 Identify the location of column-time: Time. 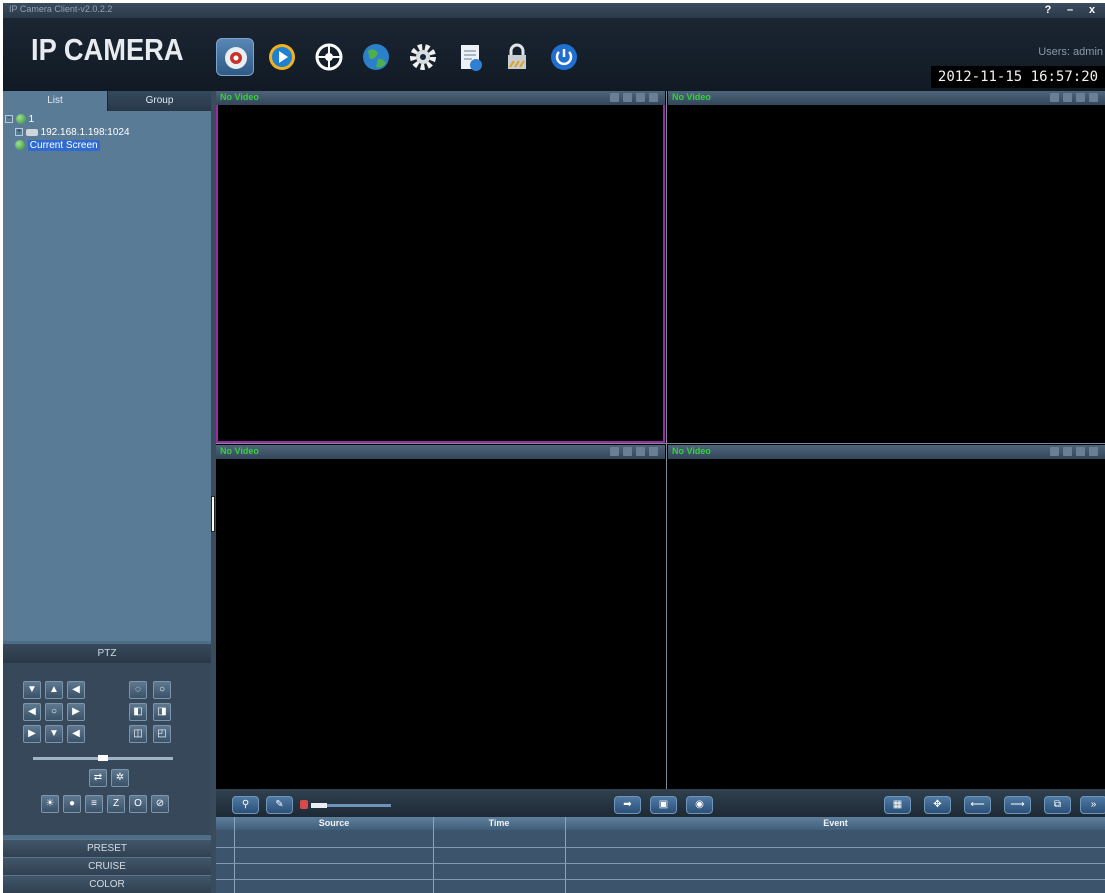
(499, 823).